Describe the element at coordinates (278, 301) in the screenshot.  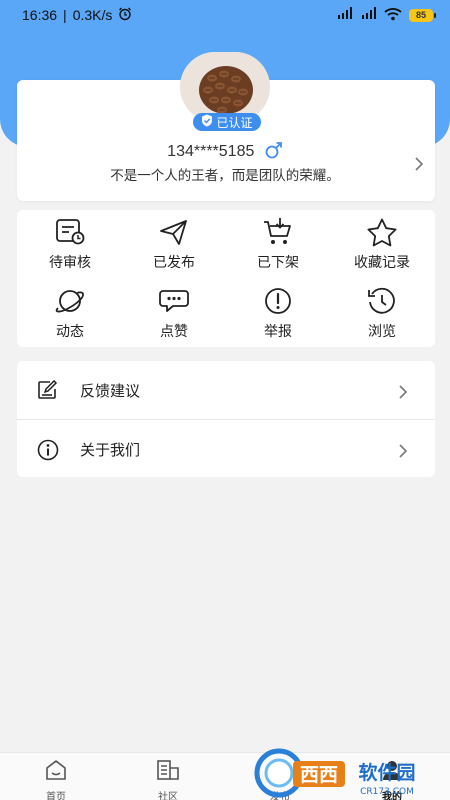
I see `exclamation-icon` at that location.